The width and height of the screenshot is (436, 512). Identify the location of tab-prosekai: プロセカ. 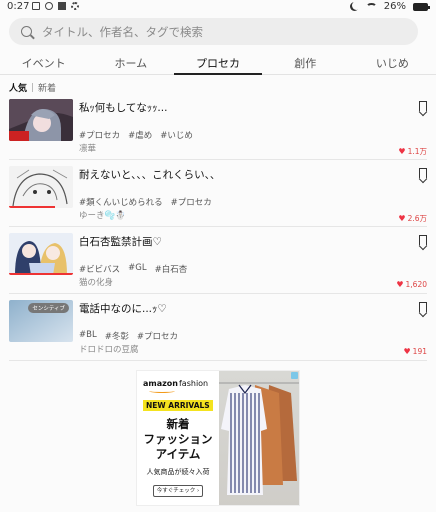
(218, 63).